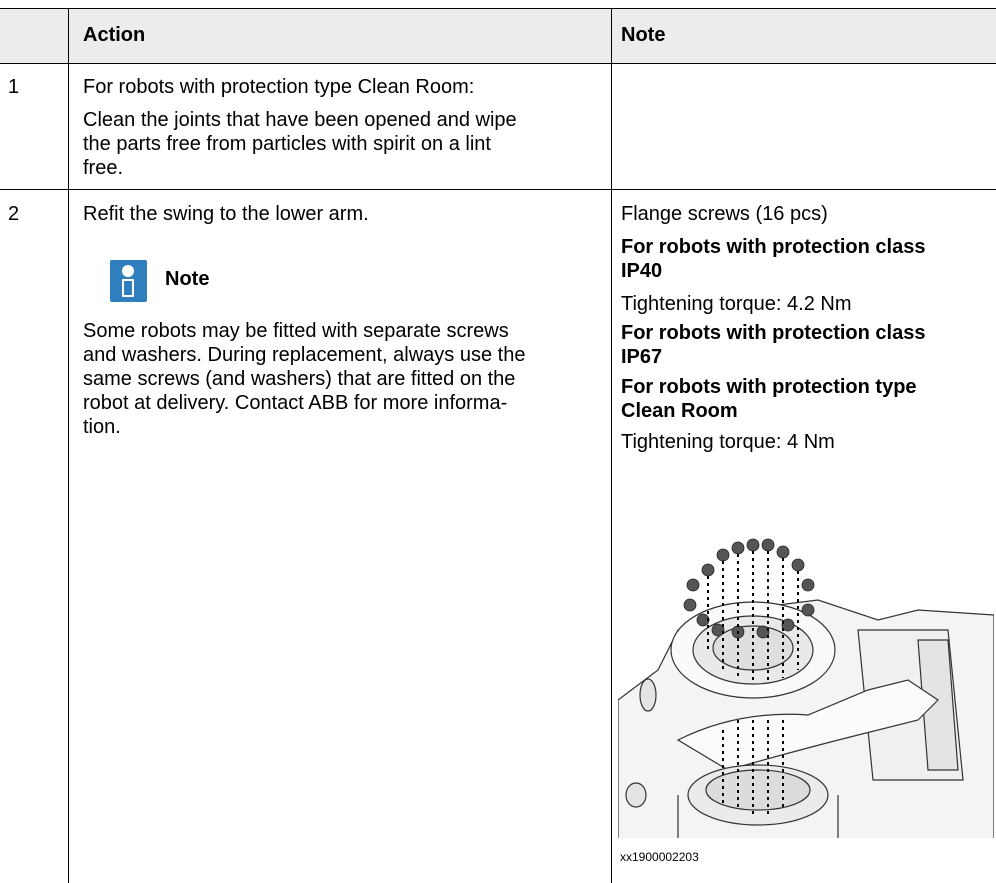 Image resolution: width=996 pixels, height=883 pixels. I want to click on row-divider, so click(498, 189).